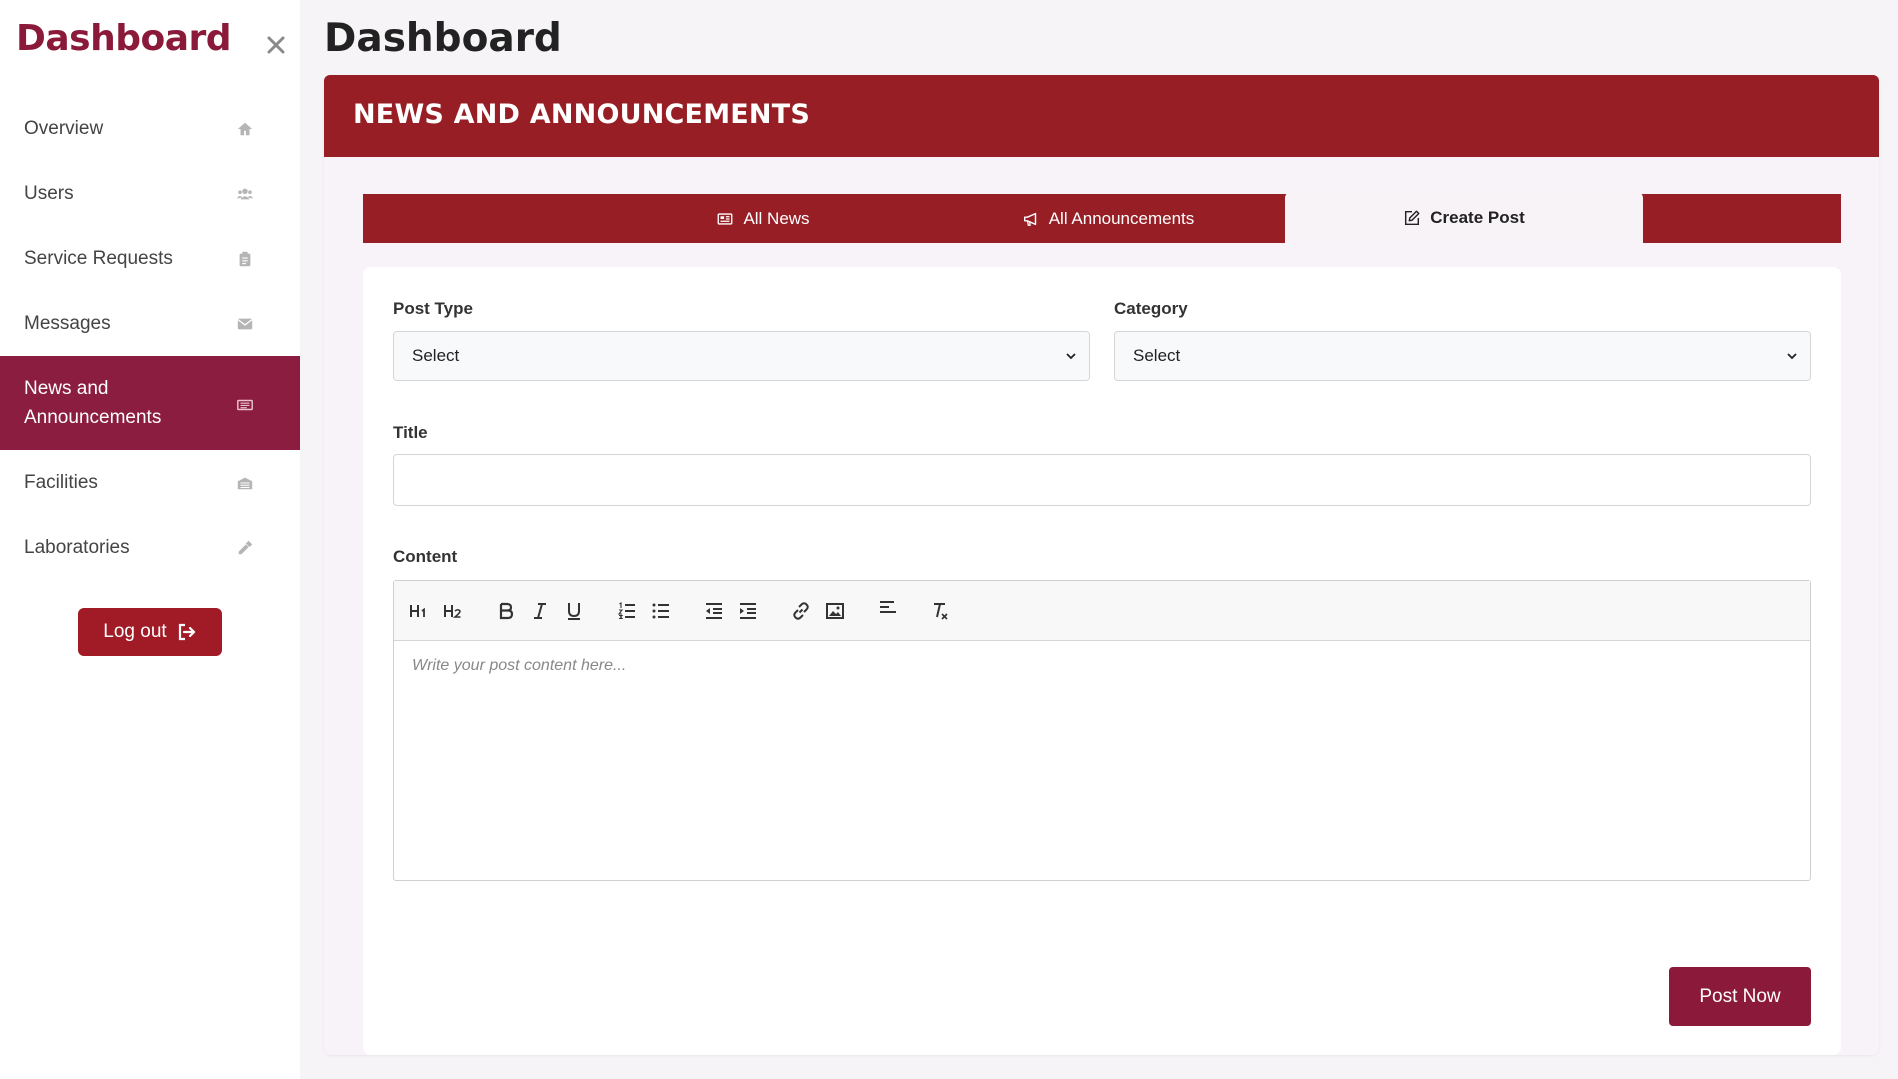 This screenshot has height=1079, width=1898. I want to click on sidebar-item-overview: Overview, so click(150, 128).